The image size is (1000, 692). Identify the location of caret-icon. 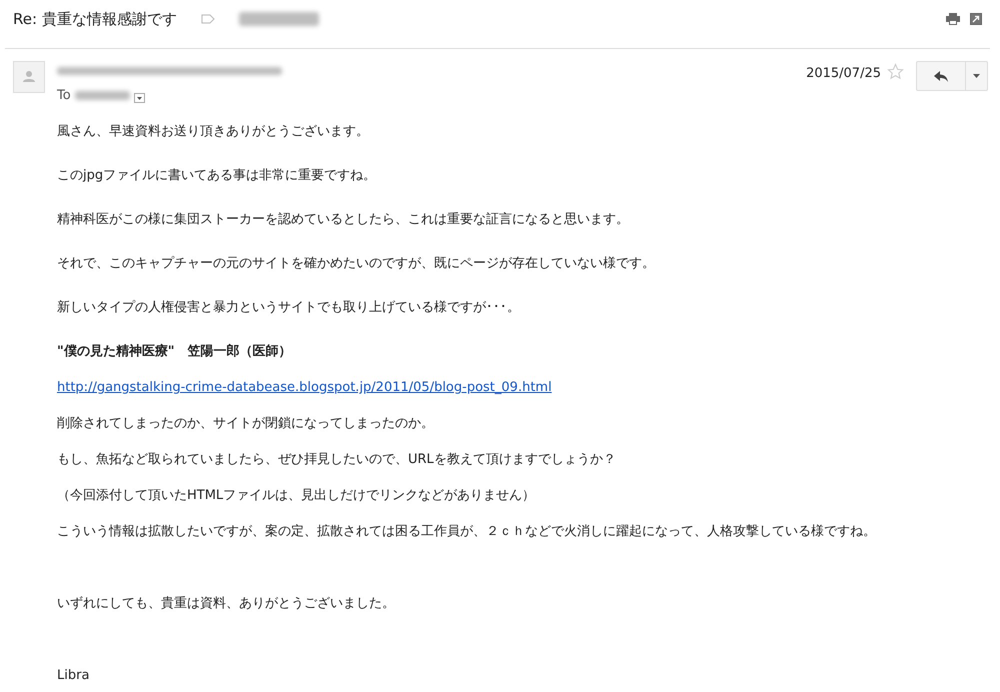
(976, 76).